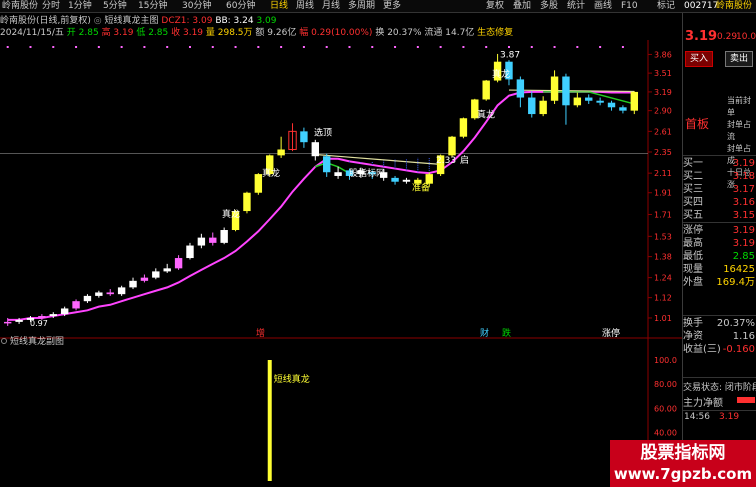  I want to click on quote-row: 买一 3.19, so click(719, 164).